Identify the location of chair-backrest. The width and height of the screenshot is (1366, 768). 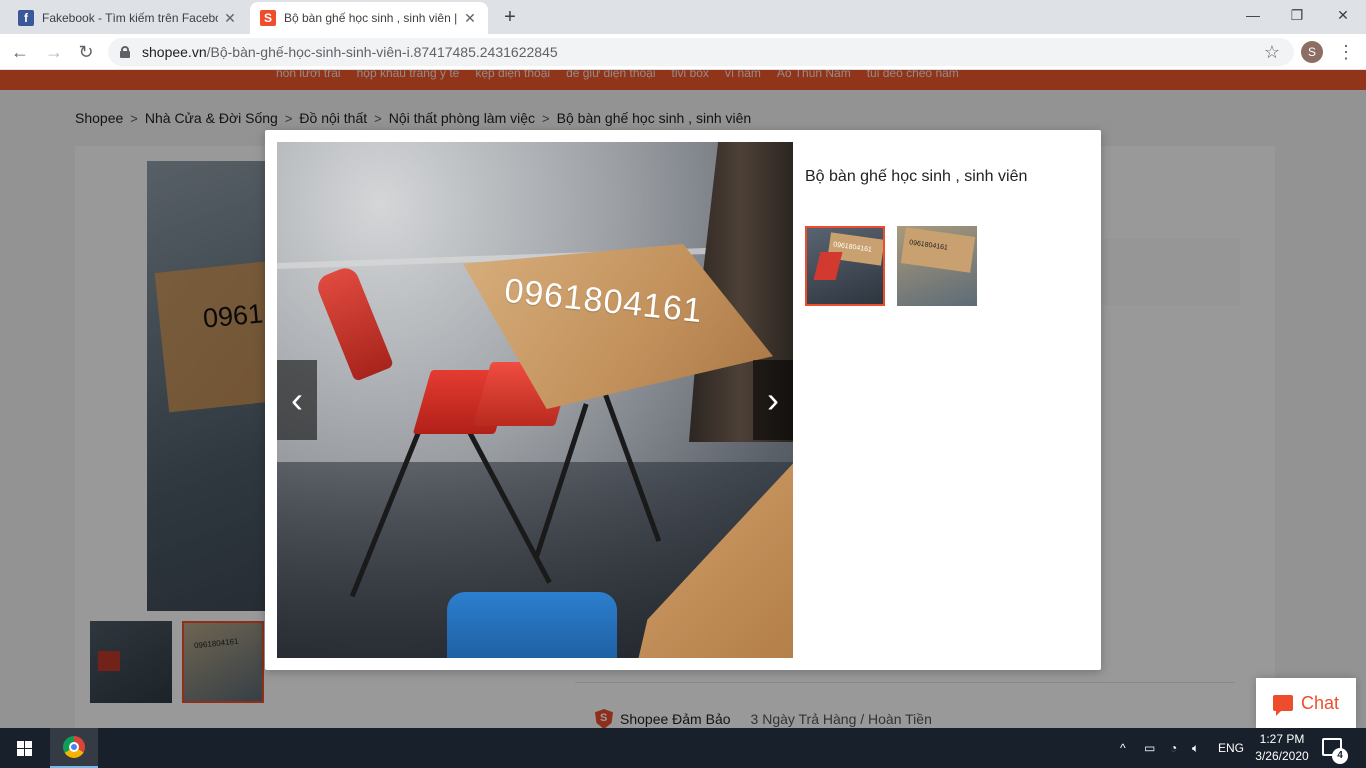
(354, 323).